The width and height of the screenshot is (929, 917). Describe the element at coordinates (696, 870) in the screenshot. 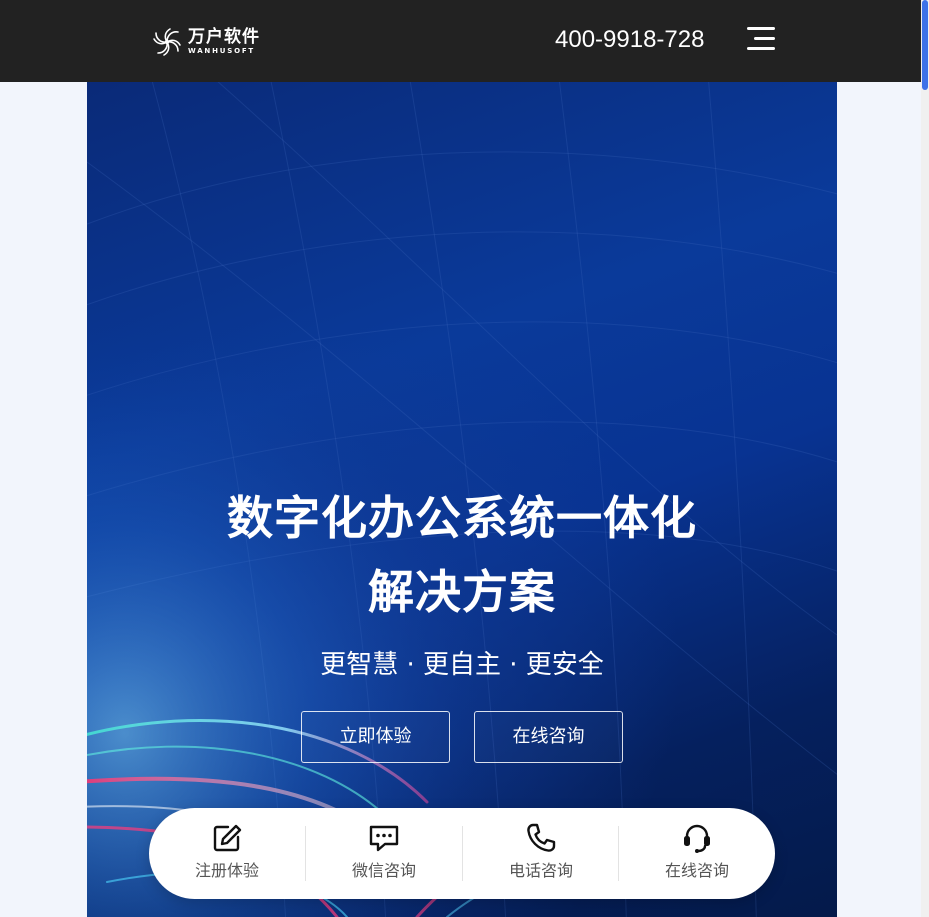

I see `online-consult-label: 在线咨询` at that location.